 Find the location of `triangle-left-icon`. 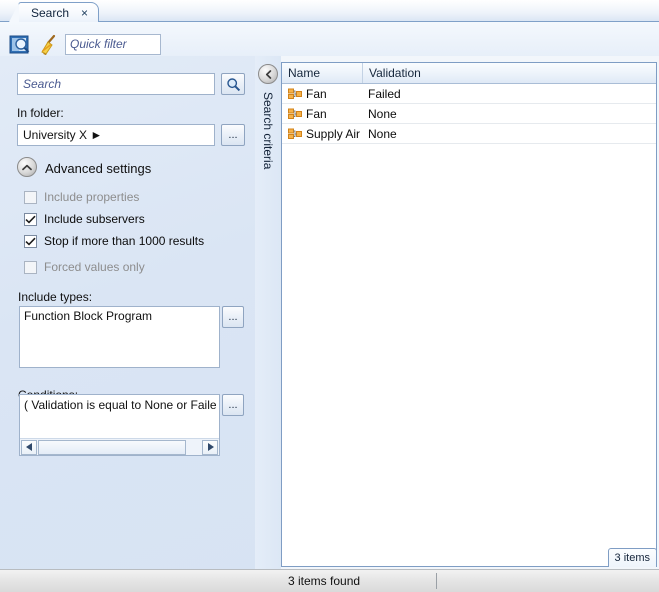

triangle-left-icon is located at coordinates (28, 447).